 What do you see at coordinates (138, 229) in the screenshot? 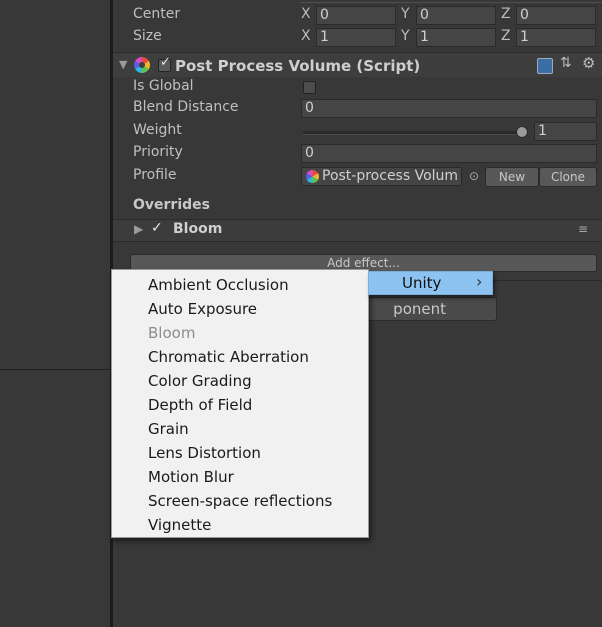
I see `effect-foldout-icon: ▶` at bounding box center [138, 229].